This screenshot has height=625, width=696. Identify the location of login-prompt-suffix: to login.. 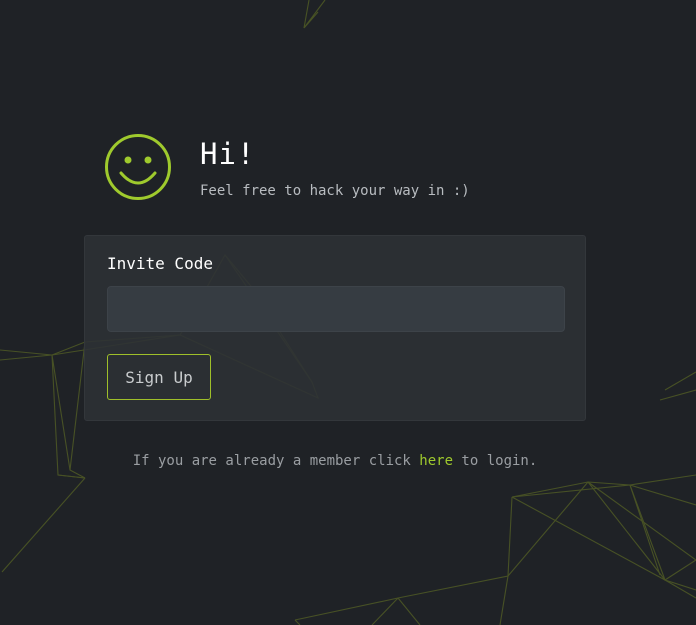
(495, 461).